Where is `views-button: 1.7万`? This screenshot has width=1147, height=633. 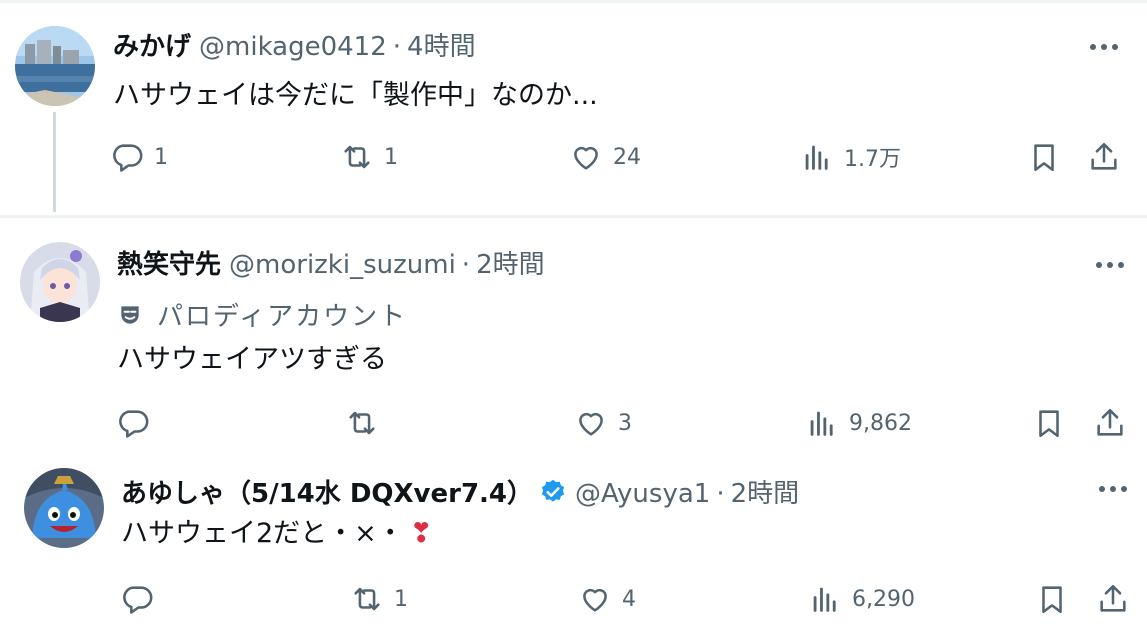 views-button: 1.7万 is located at coordinates (850, 157).